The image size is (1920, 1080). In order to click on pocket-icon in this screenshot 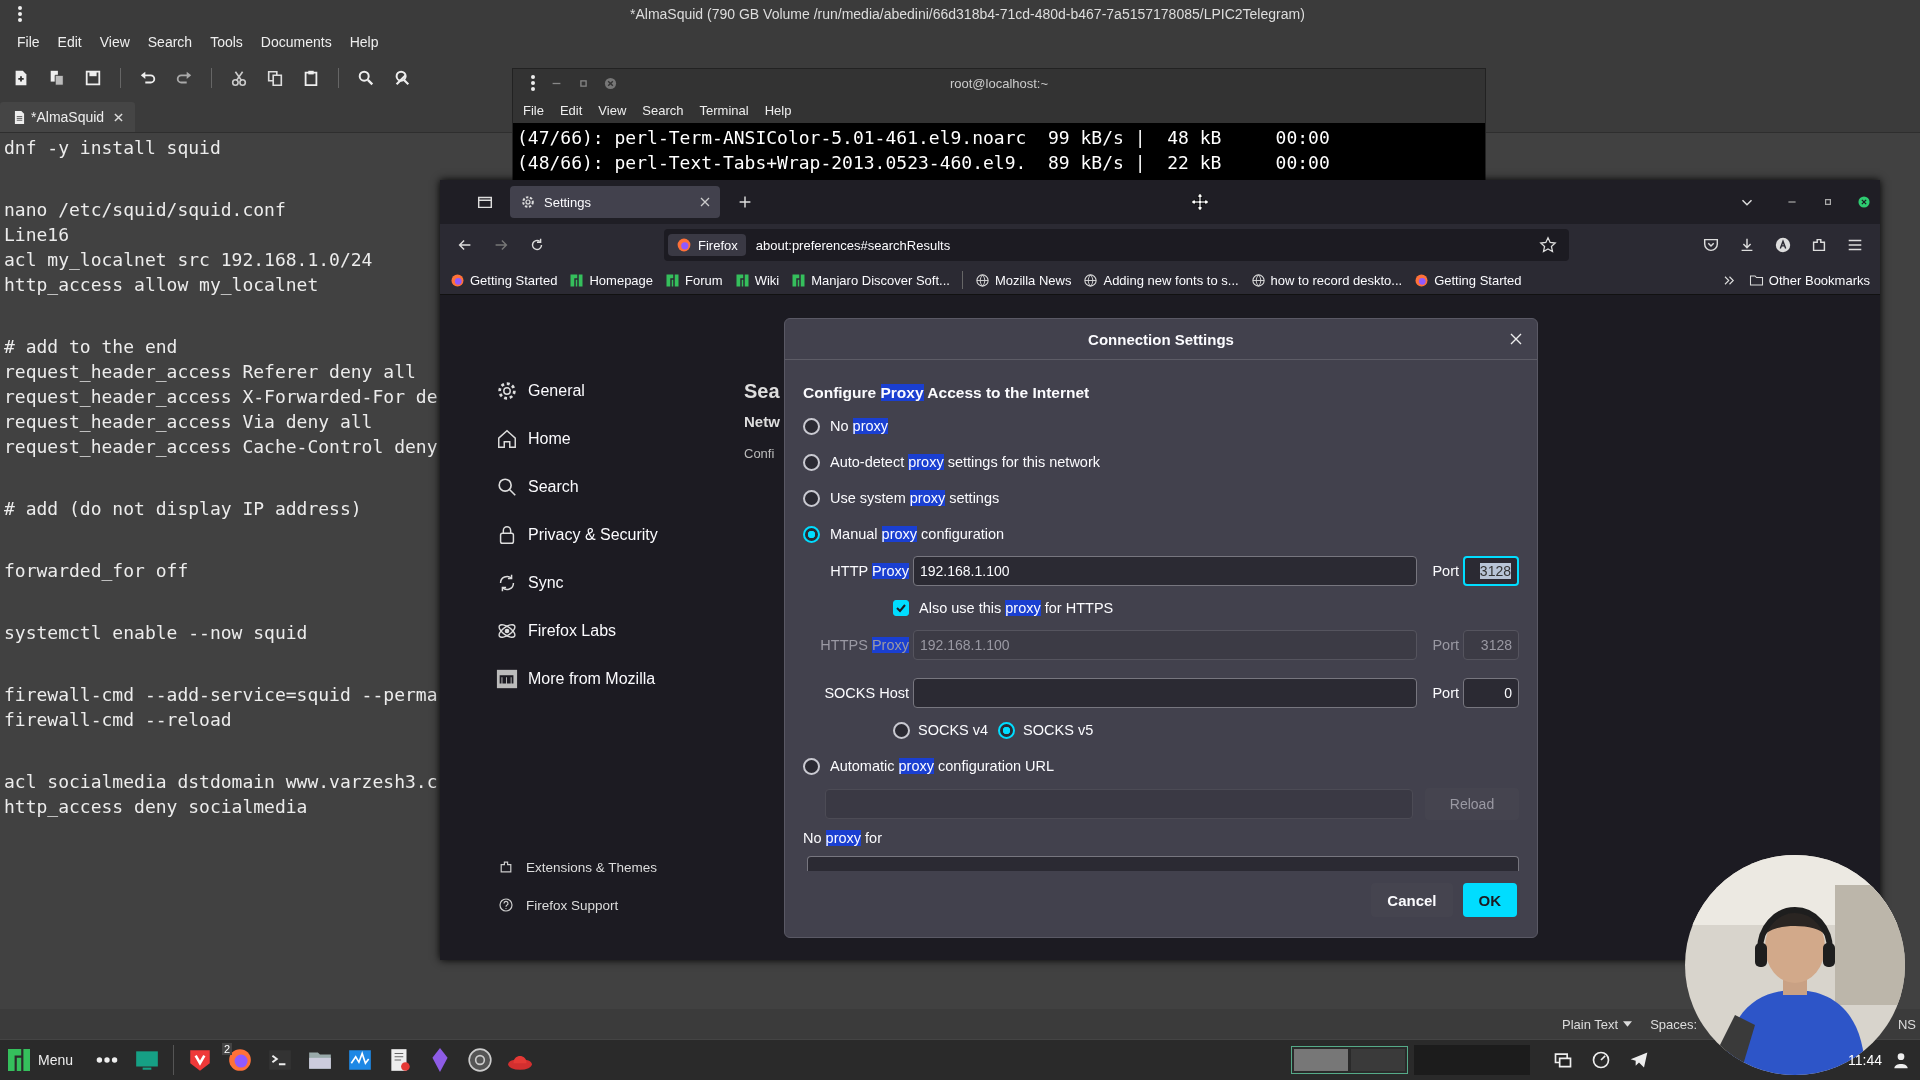, I will do `click(1711, 245)`.